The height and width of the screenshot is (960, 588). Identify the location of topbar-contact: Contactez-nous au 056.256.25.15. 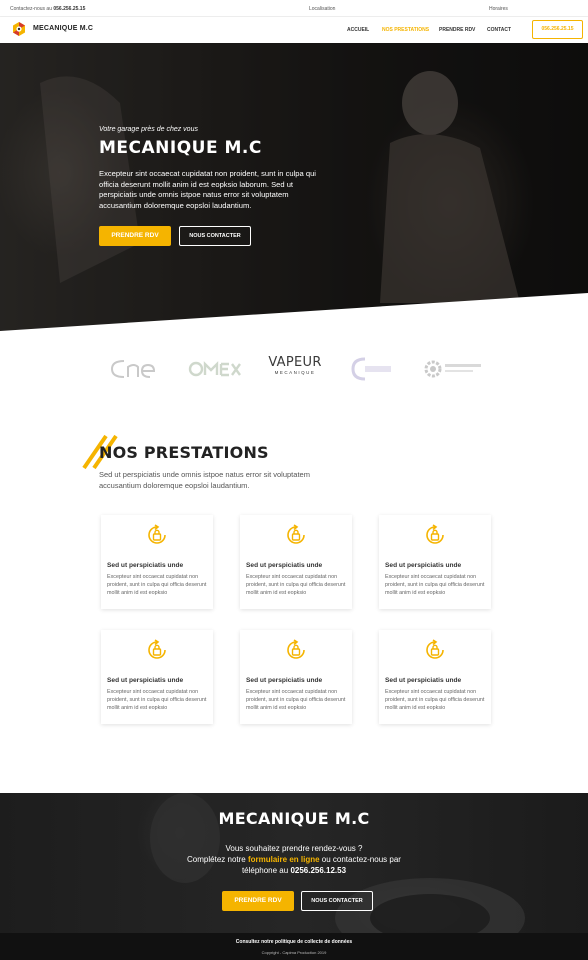
(47, 9).